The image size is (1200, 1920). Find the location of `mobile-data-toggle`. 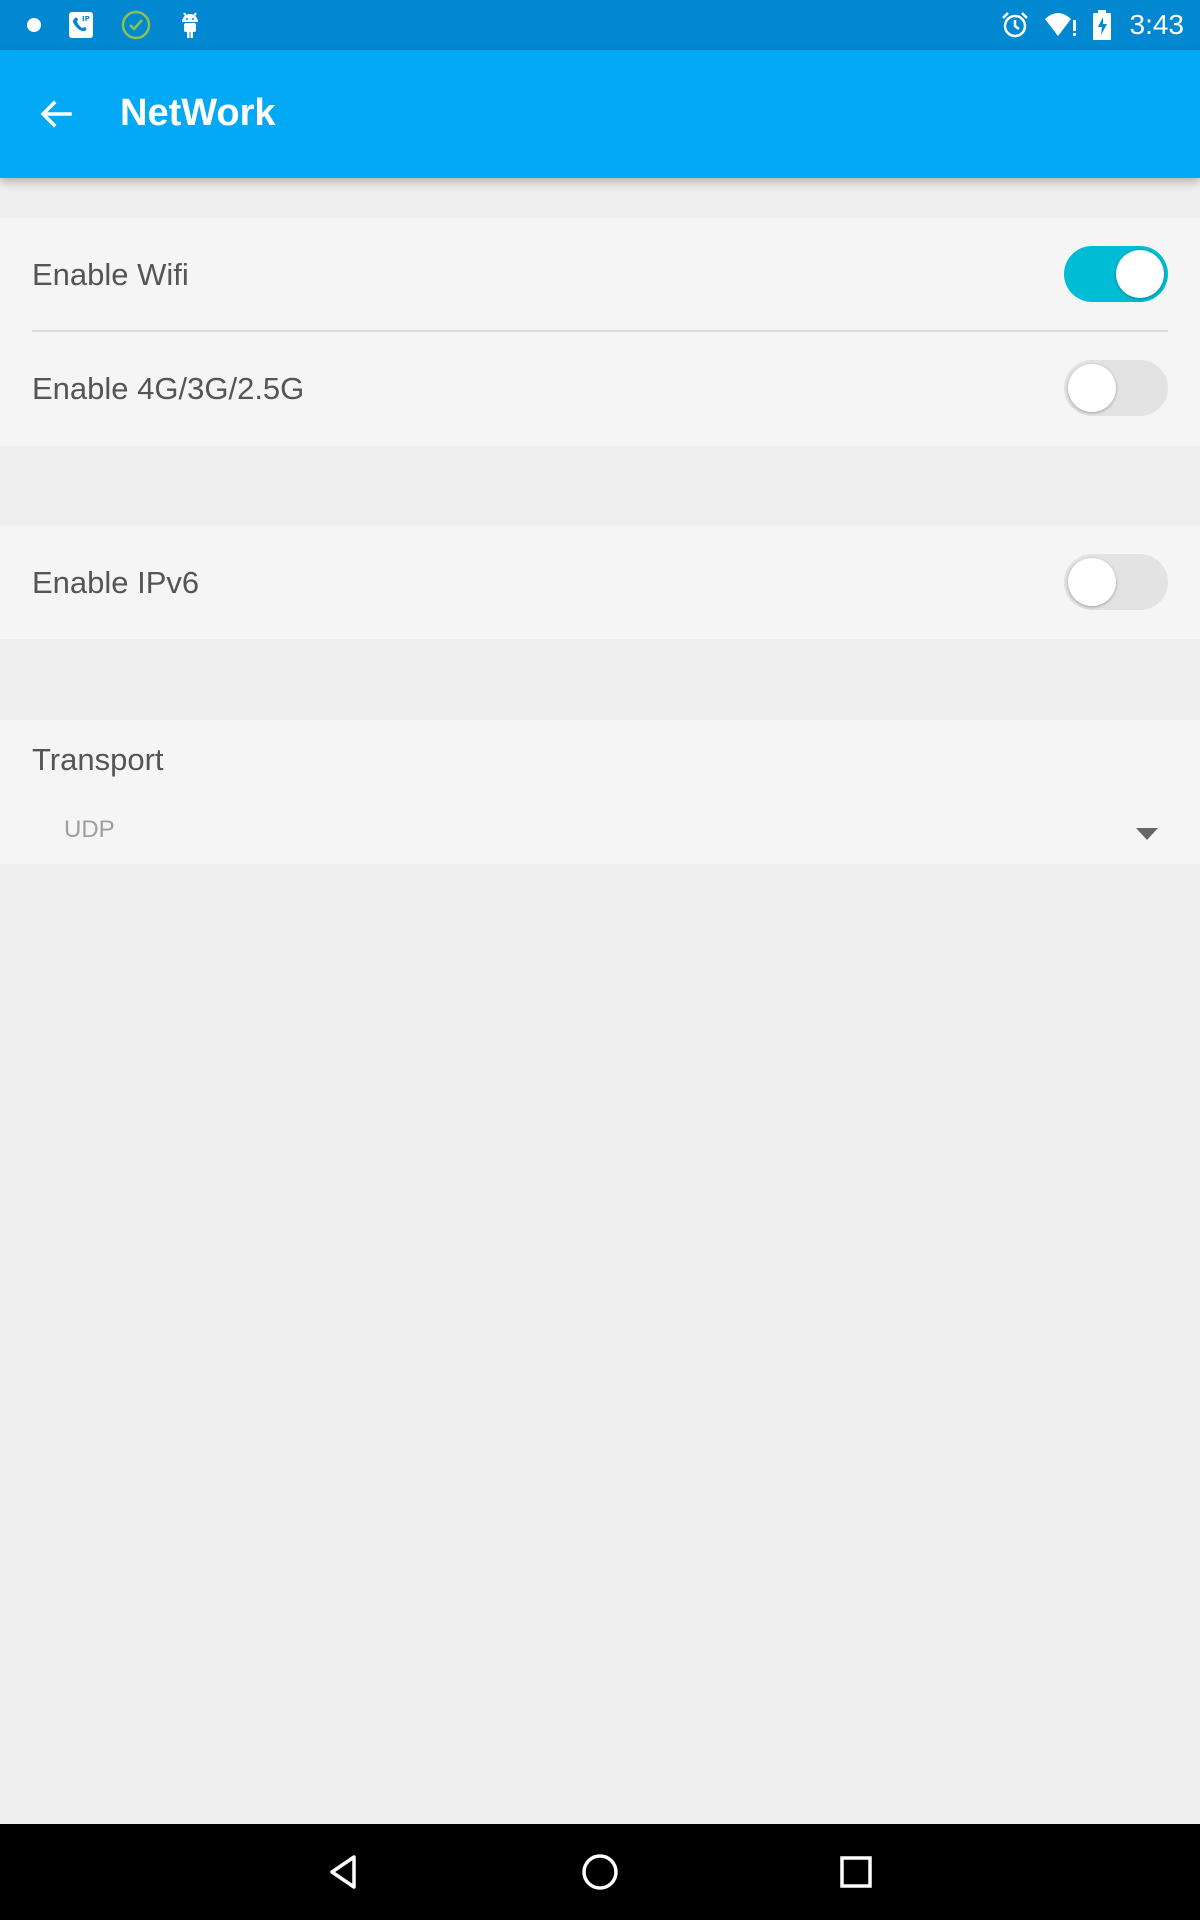

mobile-data-toggle is located at coordinates (1116, 388).